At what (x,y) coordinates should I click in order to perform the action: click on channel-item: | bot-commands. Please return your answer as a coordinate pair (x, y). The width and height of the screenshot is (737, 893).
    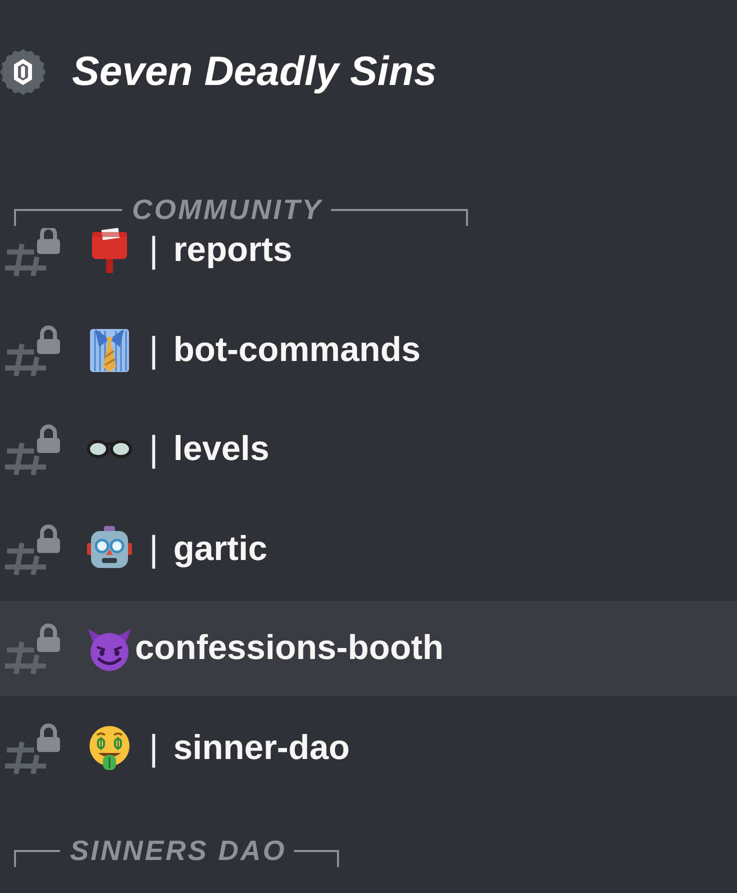
    Looking at the image, I should click on (368, 349).